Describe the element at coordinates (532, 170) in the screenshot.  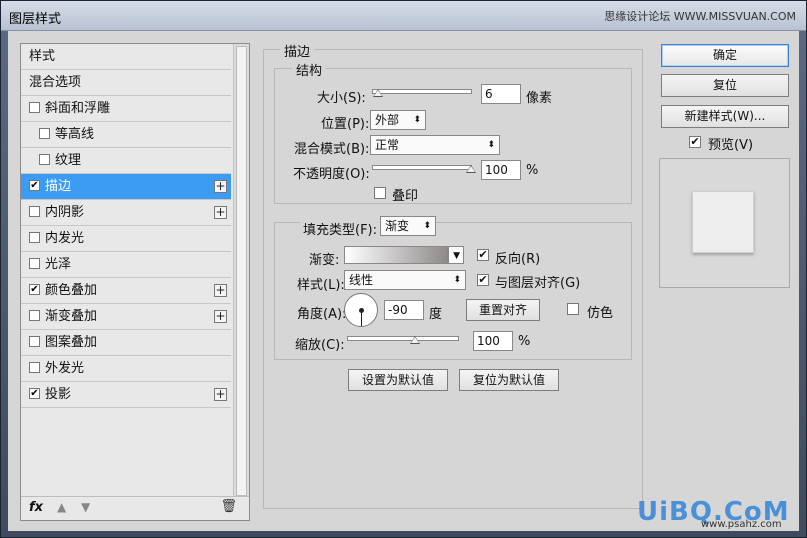
I see `opacity-unit: %` at that location.